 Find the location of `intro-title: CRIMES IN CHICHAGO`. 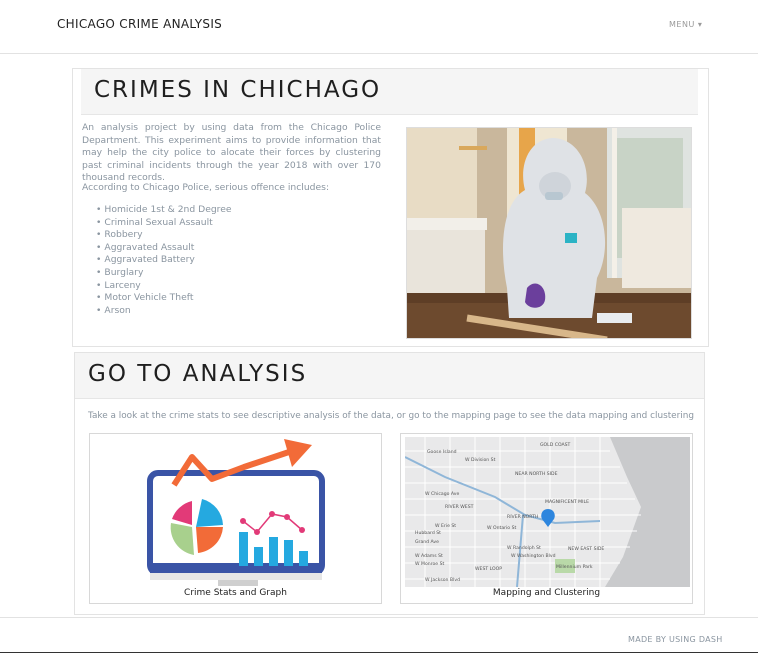

intro-title: CRIMES IN CHICHAGO is located at coordinates (238, 90).